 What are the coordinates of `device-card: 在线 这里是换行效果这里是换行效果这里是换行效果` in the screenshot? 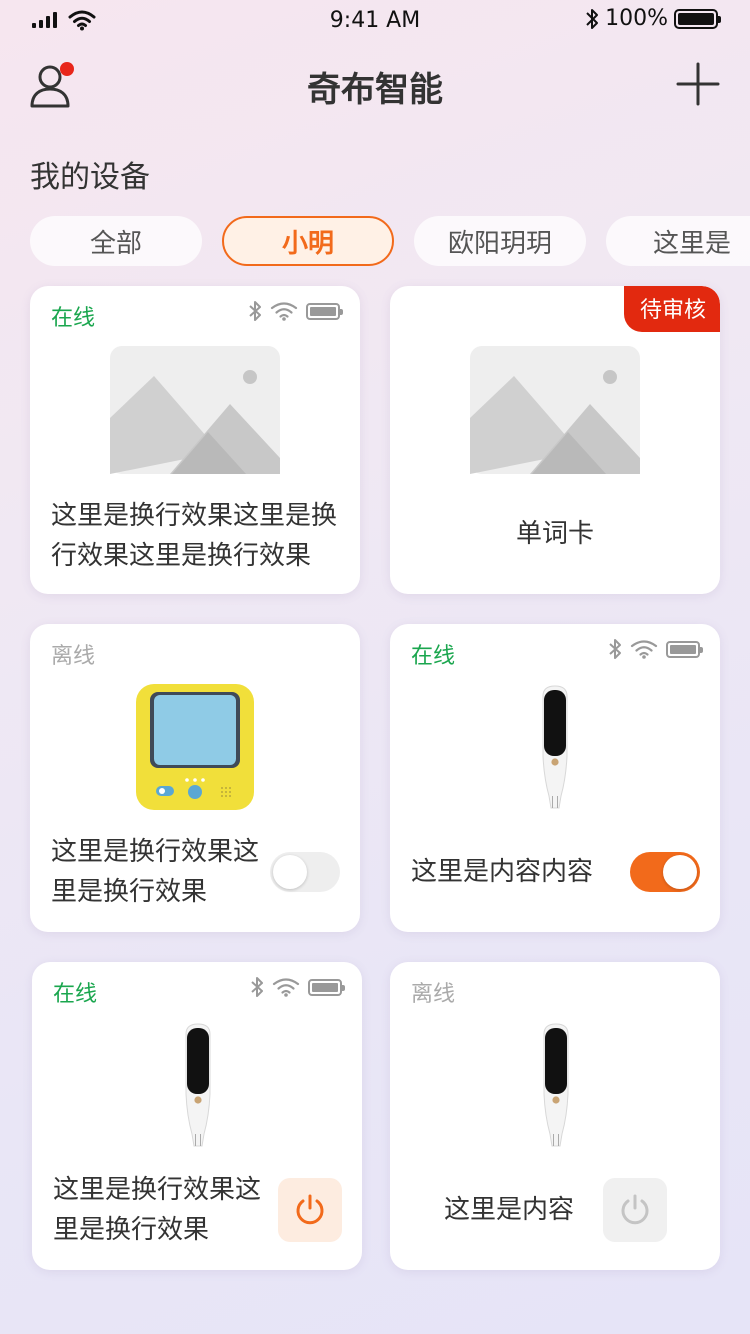 It's located at (195, 440).